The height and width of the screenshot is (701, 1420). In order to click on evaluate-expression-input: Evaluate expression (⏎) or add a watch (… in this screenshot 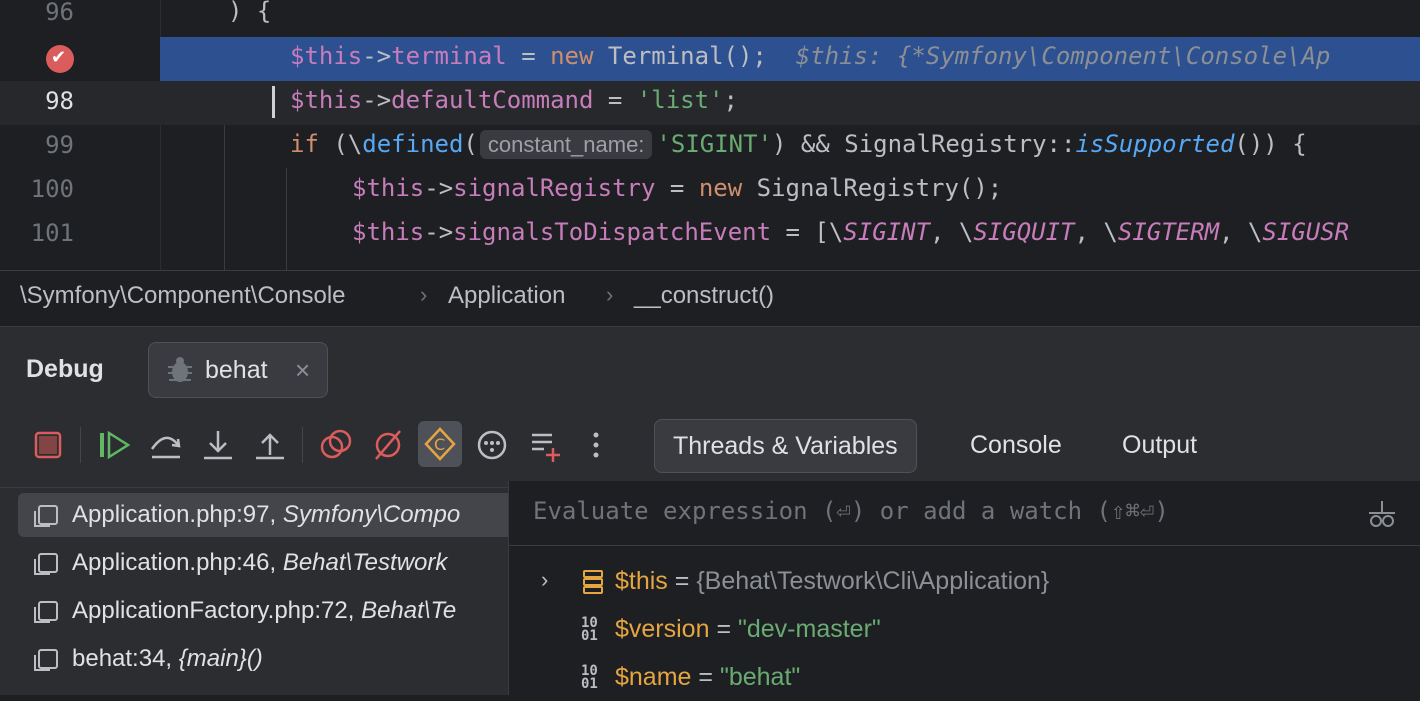, I will do `click(964, 513)`.